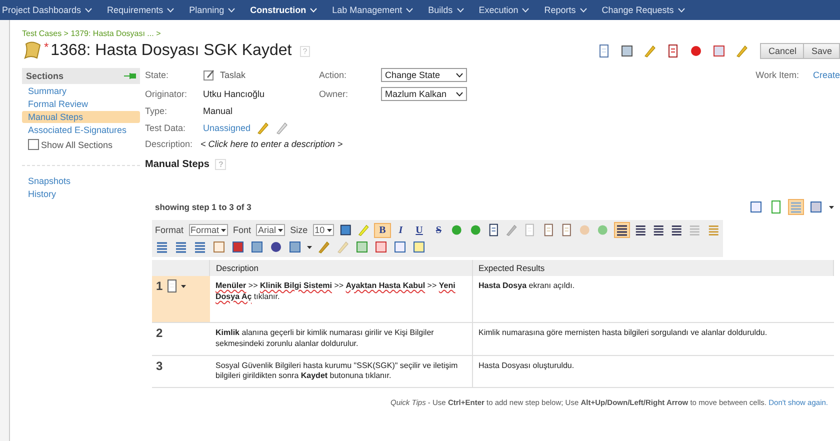 The image size is (840, 441). I want to click on action-select: Change State, so click(424, 75).